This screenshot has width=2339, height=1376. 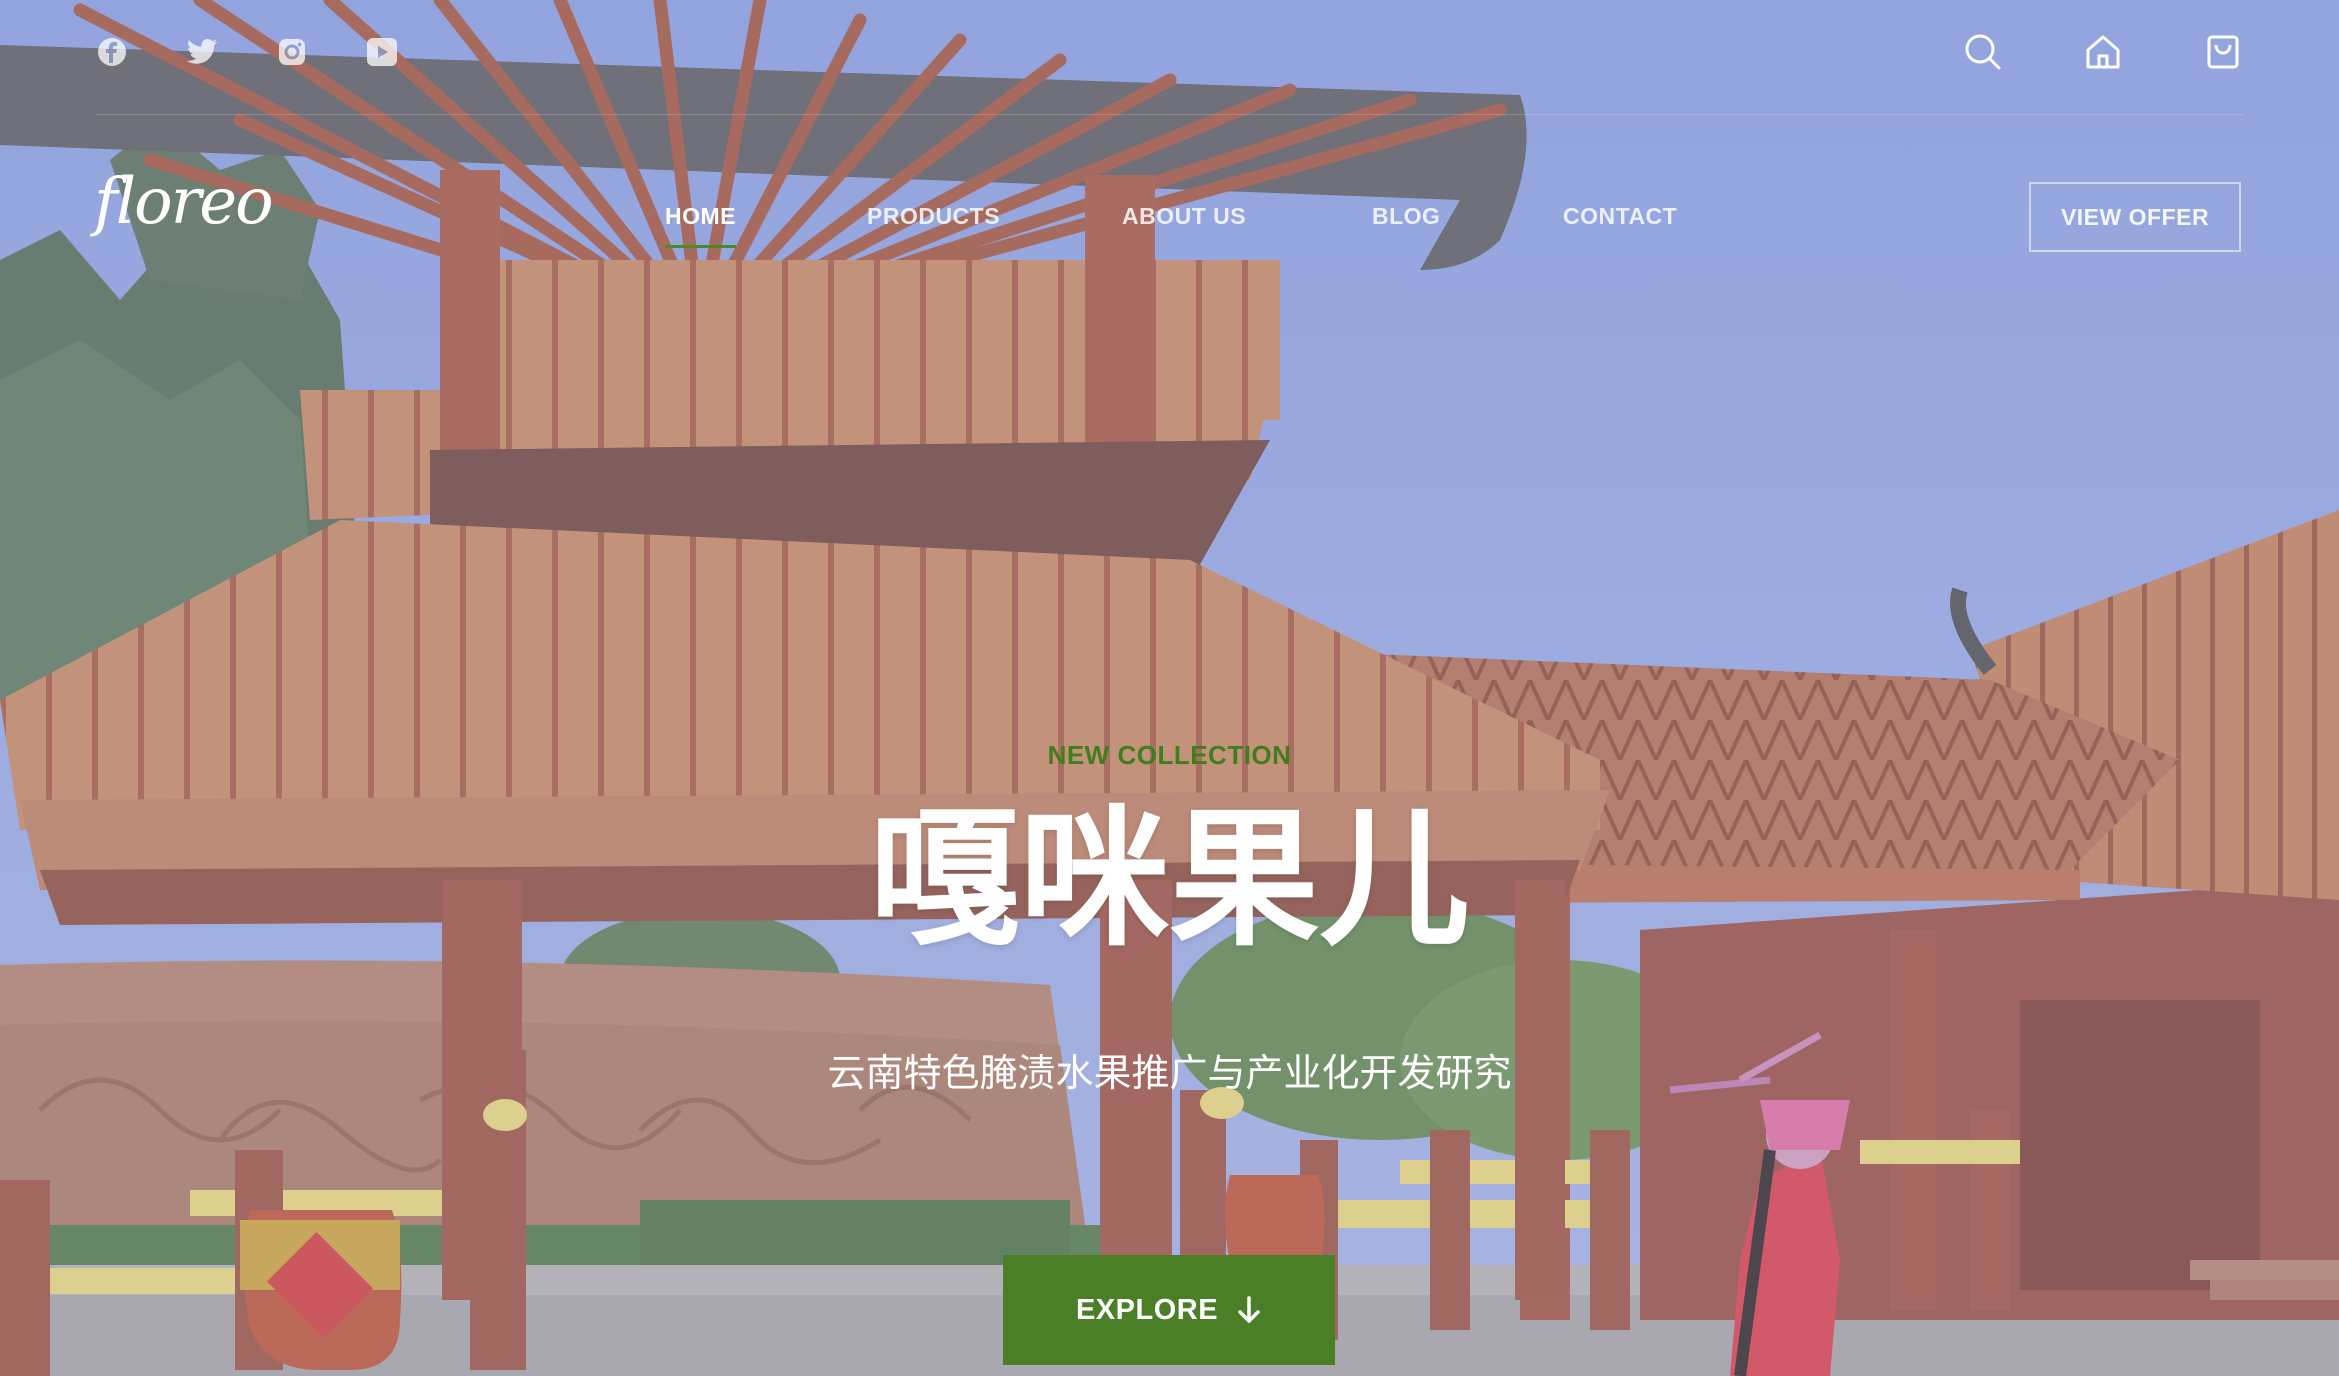 I want to click on hero-subtitle: 云南特色腌渍水果推广与产业化开发研究, so click(x=1169, y=1073).